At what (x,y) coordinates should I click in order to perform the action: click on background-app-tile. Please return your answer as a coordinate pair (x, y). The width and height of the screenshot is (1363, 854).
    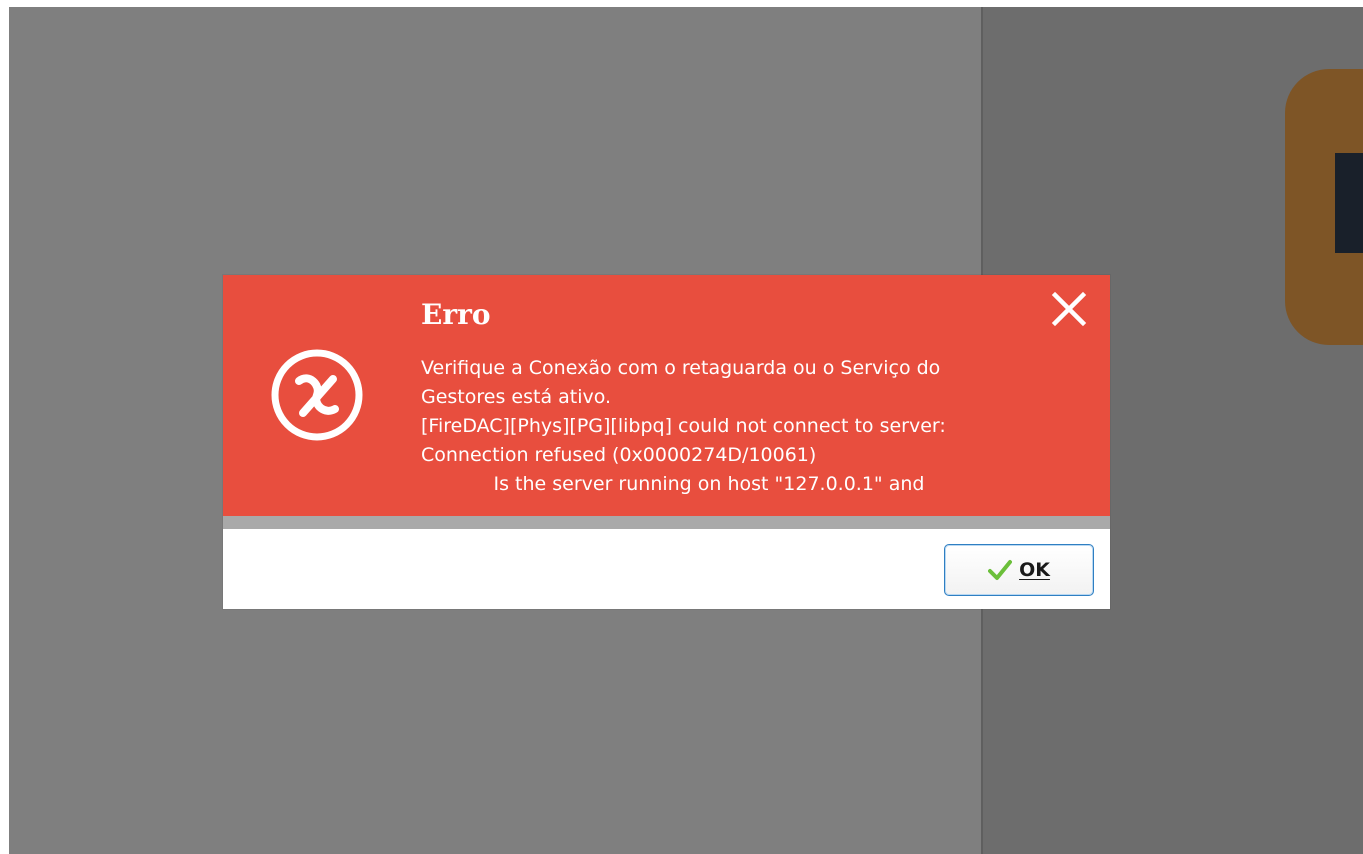
    Looking at the image, I should click on (1324, 207).